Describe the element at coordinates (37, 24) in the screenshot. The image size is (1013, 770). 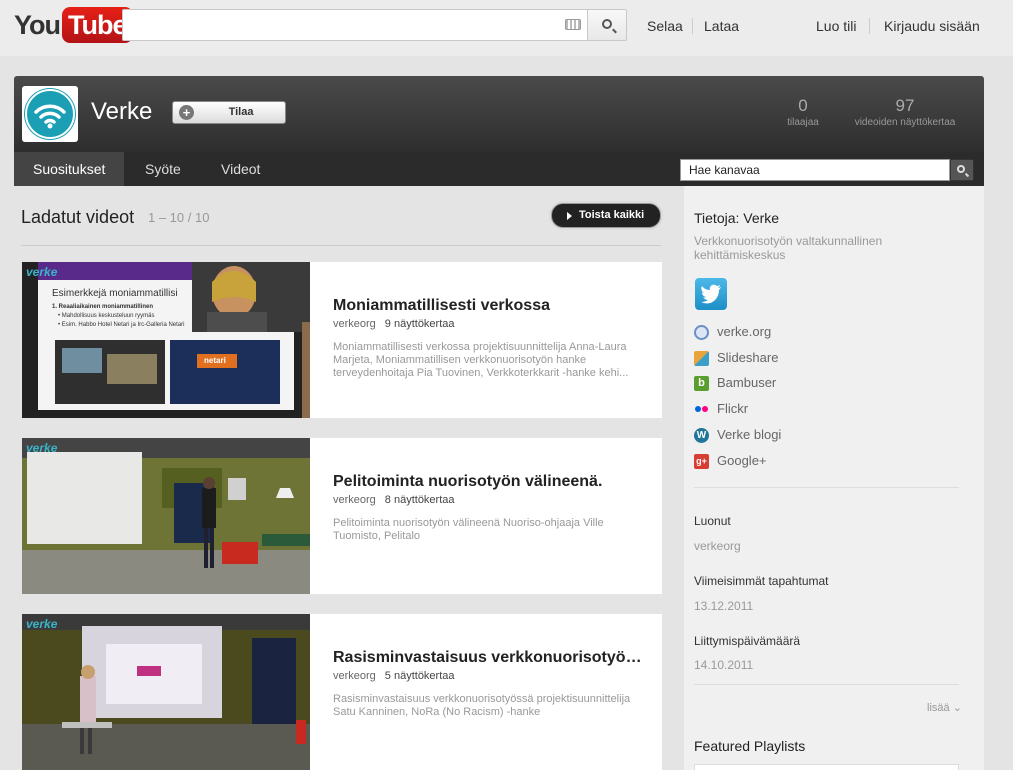
I see `logo-you-text: You` at that location.